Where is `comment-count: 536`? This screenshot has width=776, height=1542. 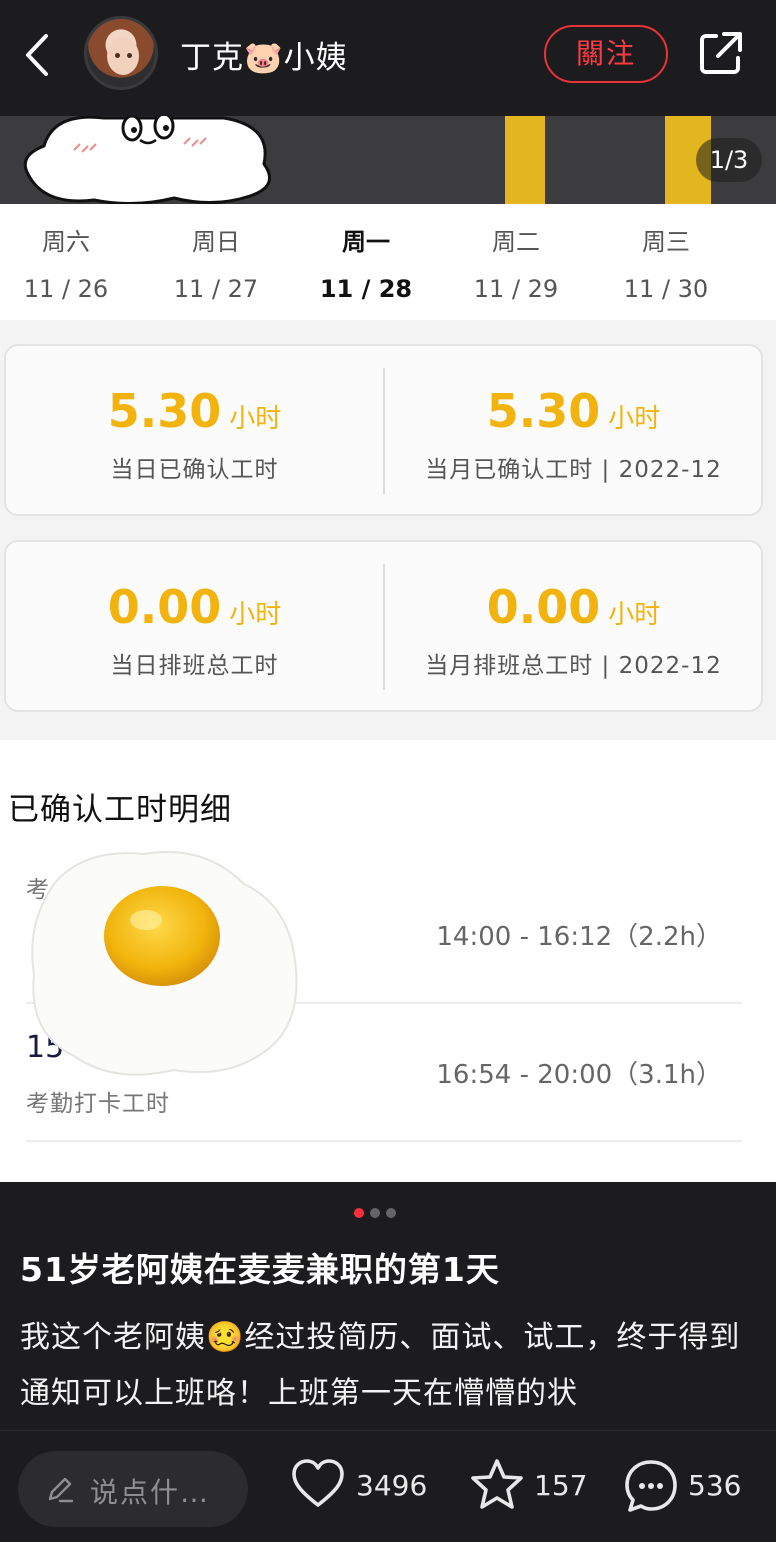 comment-count: 536 is located at coordinates (715, 1485).